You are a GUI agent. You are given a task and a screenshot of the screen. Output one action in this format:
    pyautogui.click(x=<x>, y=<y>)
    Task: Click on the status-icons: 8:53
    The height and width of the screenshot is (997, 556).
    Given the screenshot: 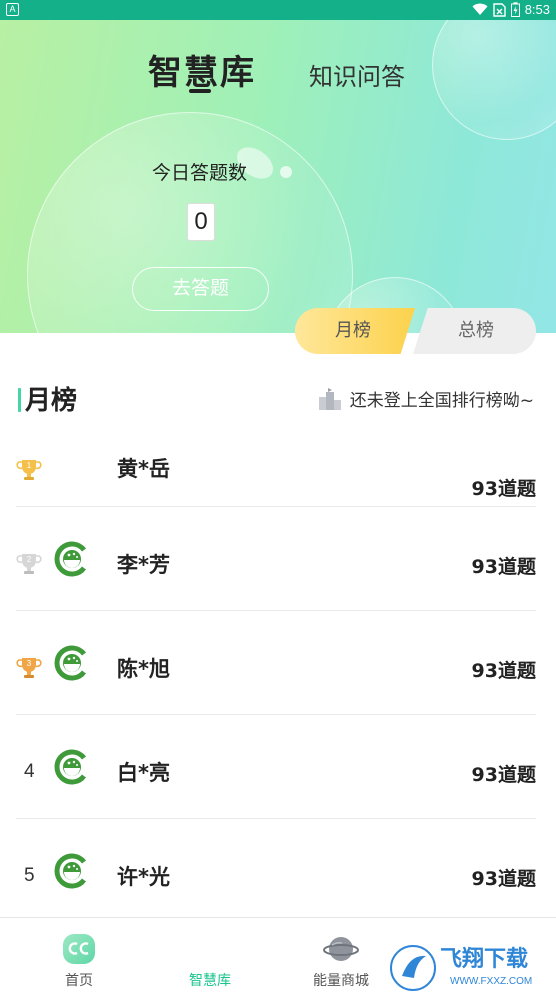 What is the action you would take?
    pyautogui.click(x=511, y=9)
    